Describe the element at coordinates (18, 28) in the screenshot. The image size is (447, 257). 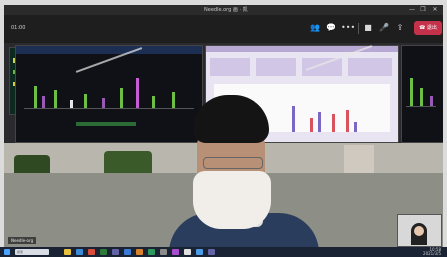
I see `meeting-timer: 01:00` at that location.